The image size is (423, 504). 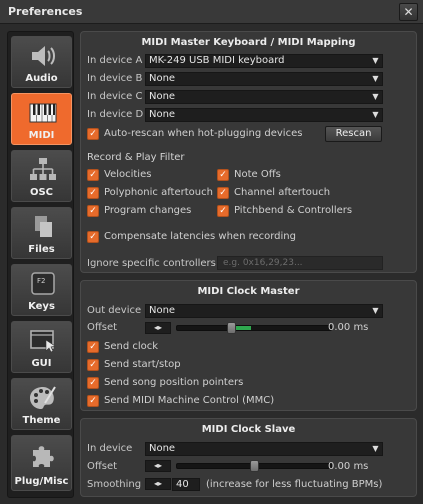 I want to click on device-b-value: None, so click(x=162, y=78).